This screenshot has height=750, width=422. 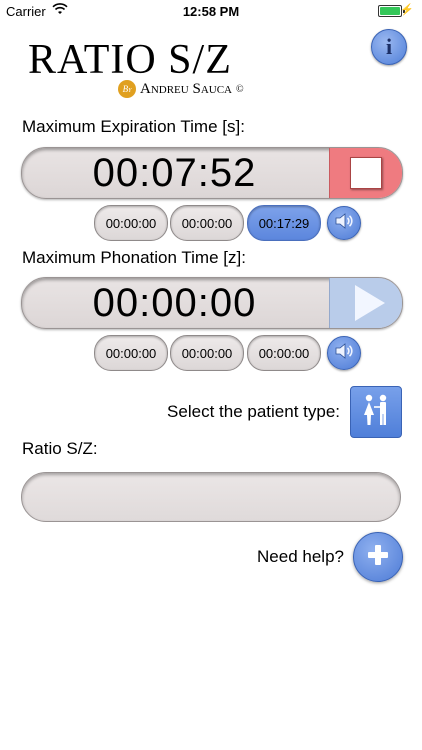 I want to click on plus-icon, so click(x=378, y=557).